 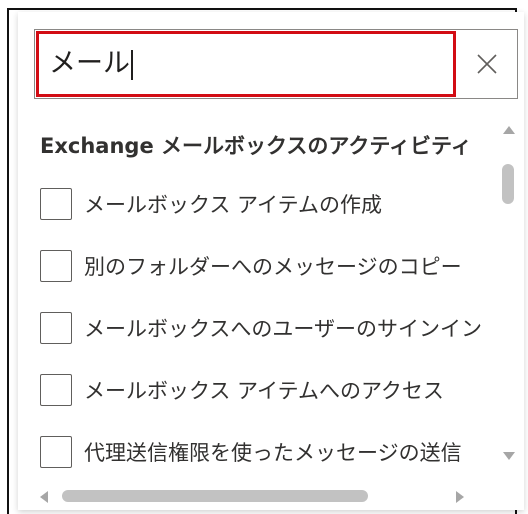 What do you see at coordinates (246, 64) in the screenshot?
I see `search-input: メール` at bounding box center [246, 64].